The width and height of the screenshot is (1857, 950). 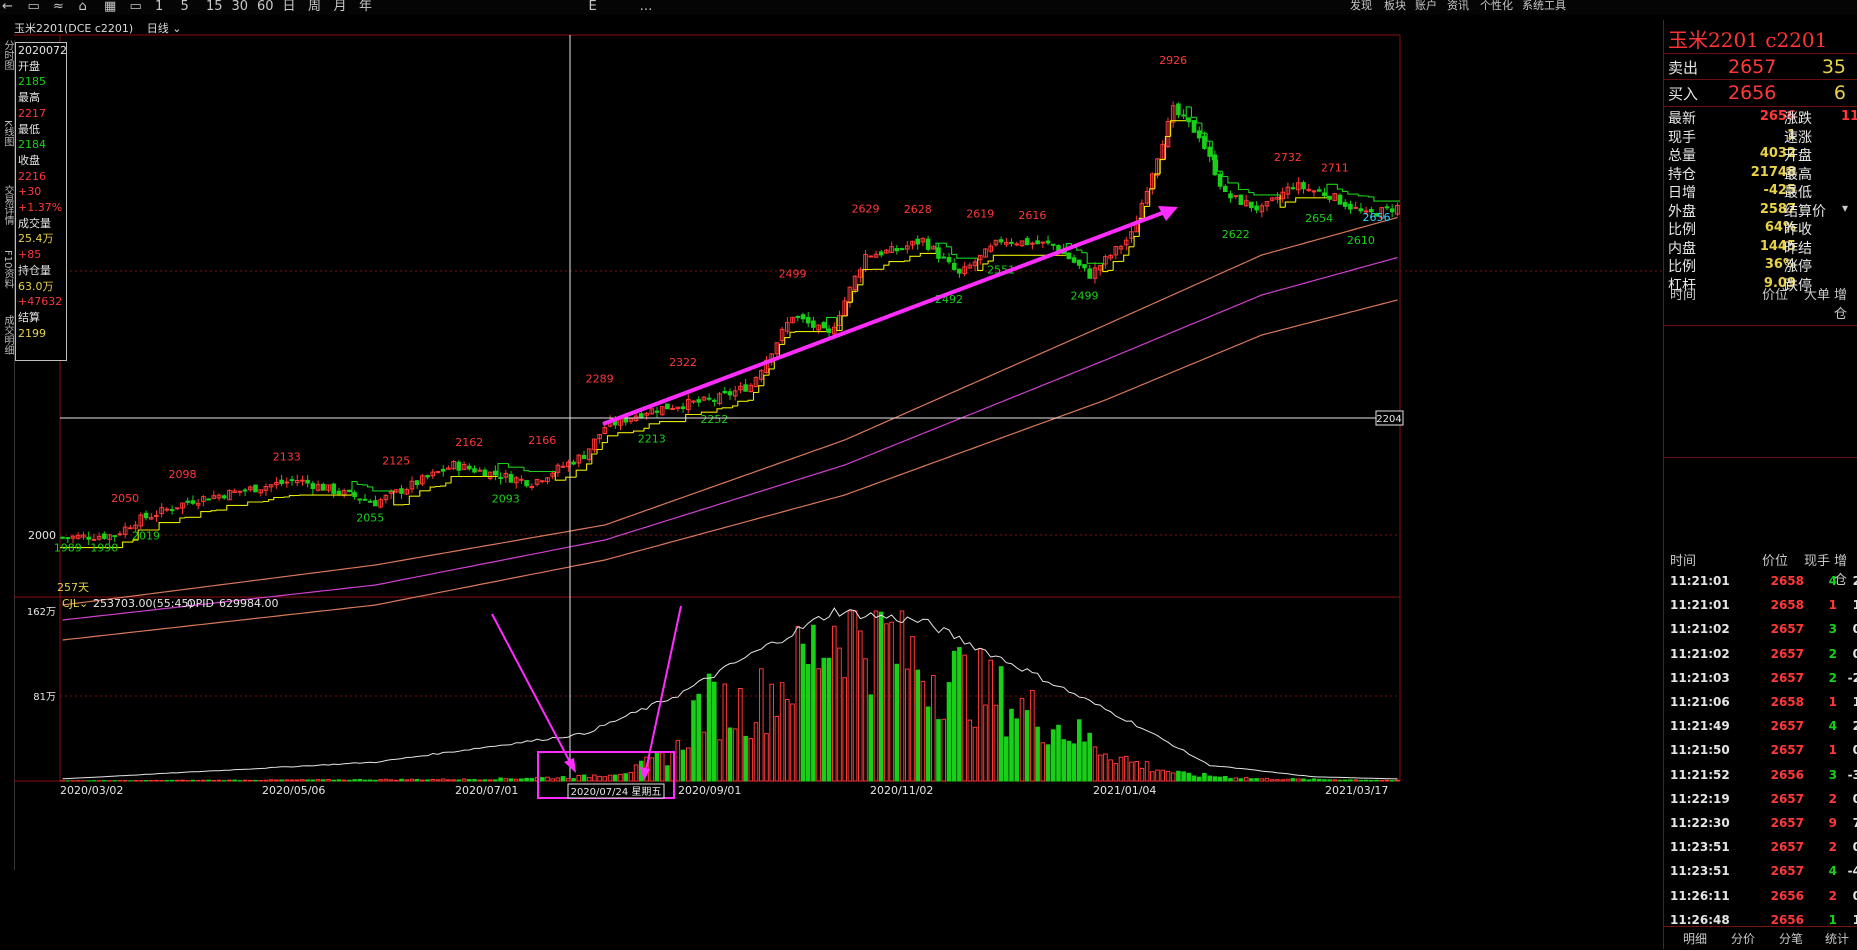 What do you see at coordinates (1760, 66) in the screenshot?
I see `ask-row: 卖出 2657 35` at bounding box center [1760, 66].